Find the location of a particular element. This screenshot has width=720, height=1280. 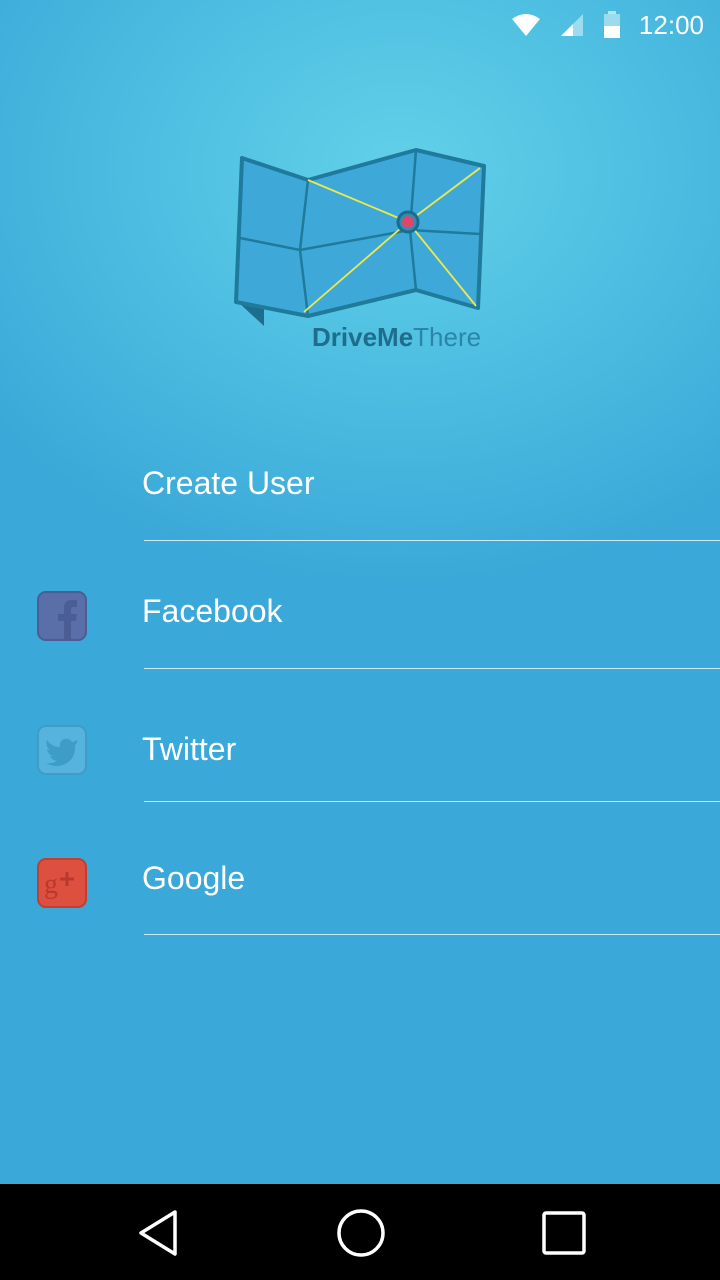

app-logo: DriveMeThere is located at coordinates (363, 255).